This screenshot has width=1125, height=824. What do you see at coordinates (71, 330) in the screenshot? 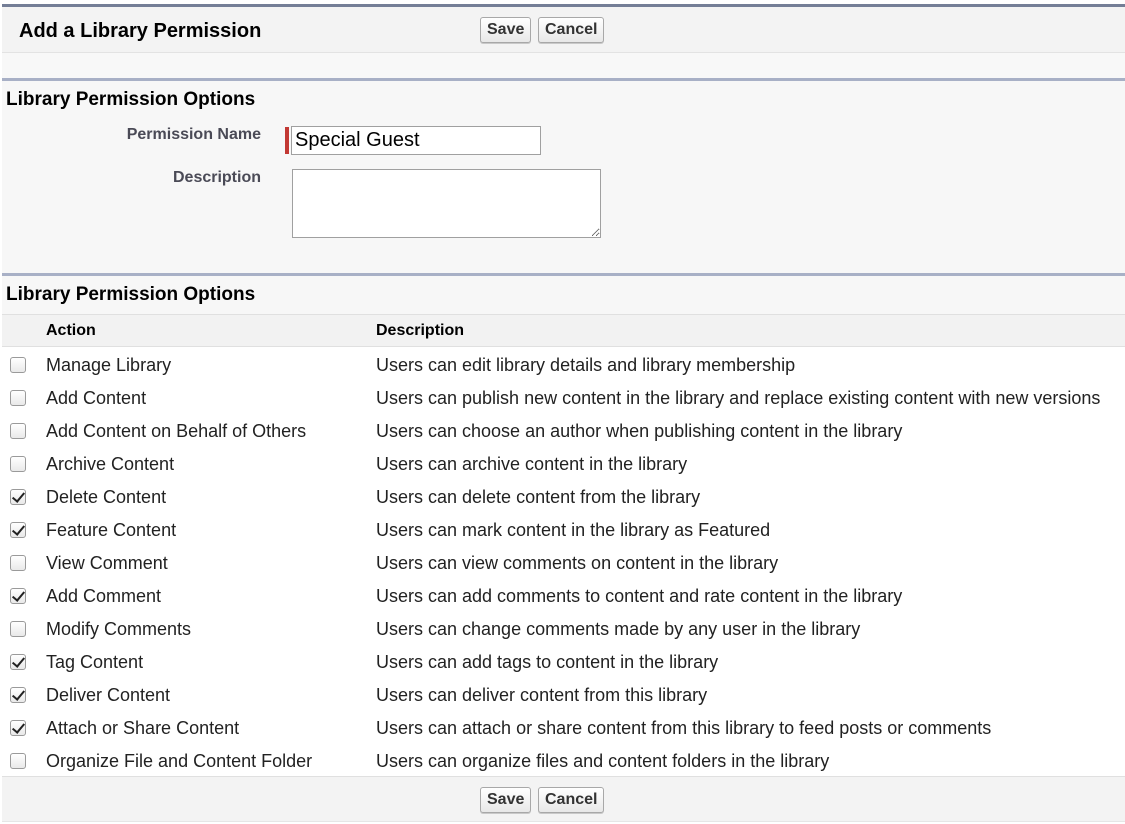
I see `column-header-action: Action` at bounding box center [71, 330].